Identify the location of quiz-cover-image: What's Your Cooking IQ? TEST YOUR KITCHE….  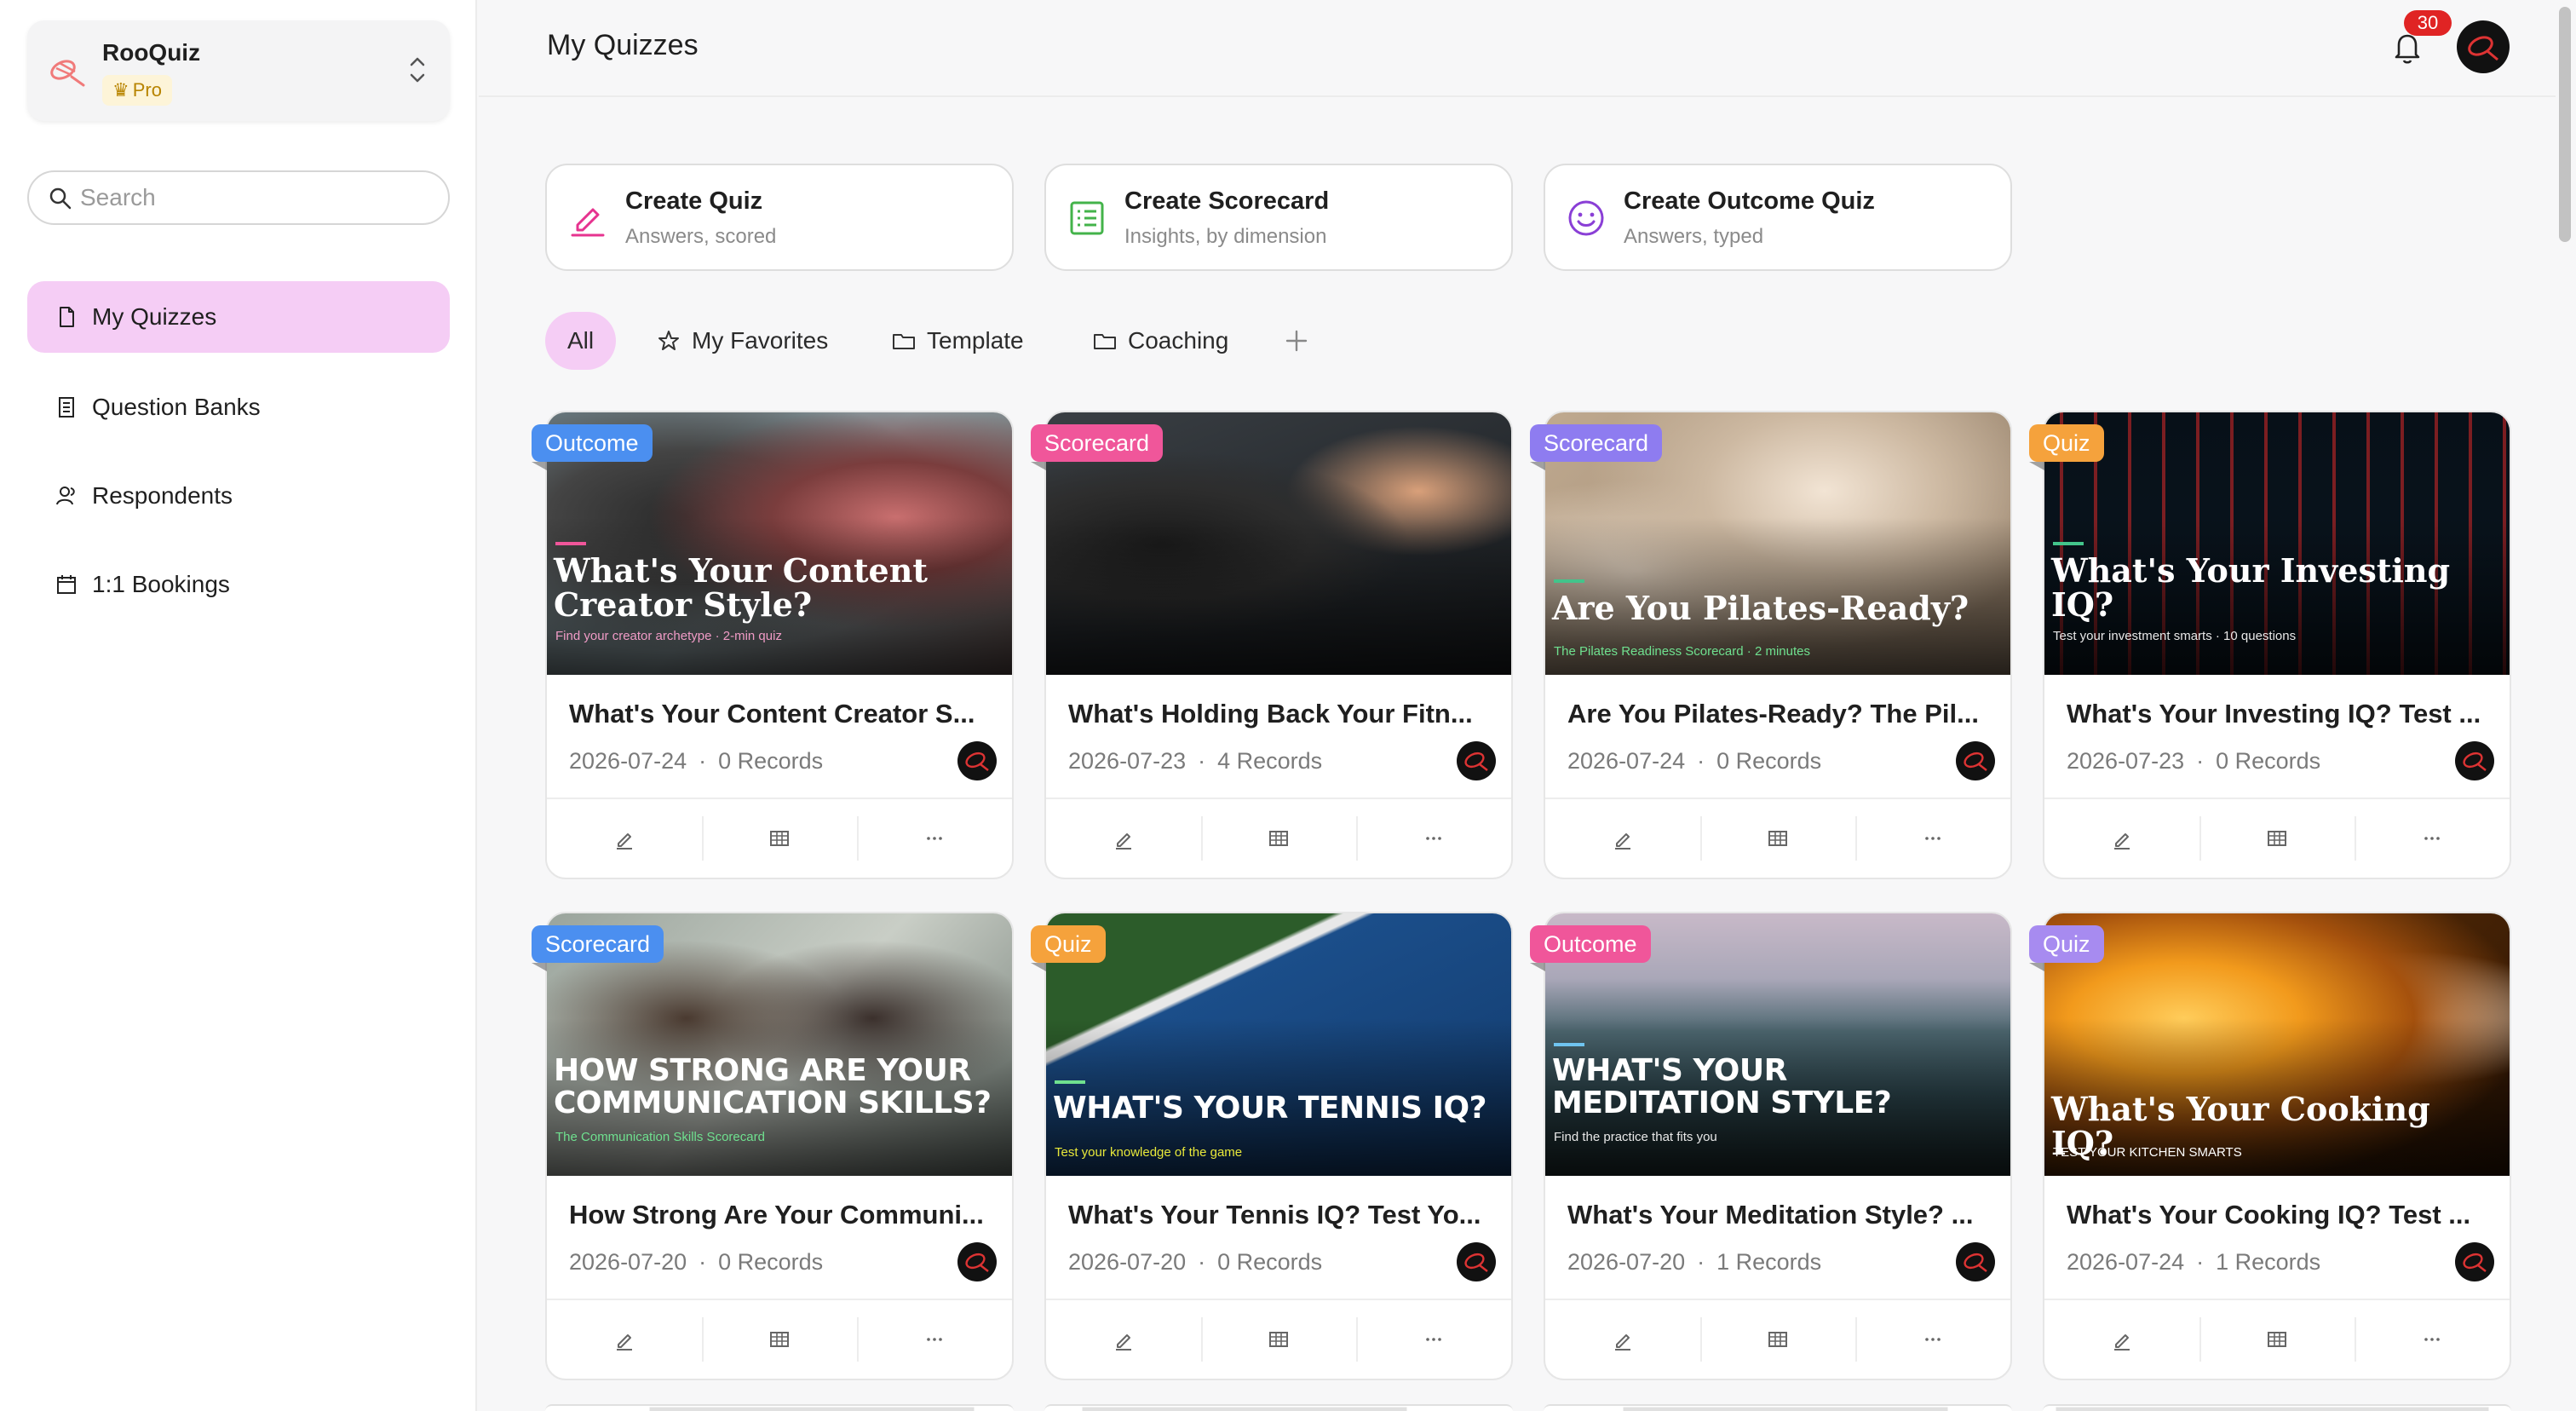
(2277, 1044).